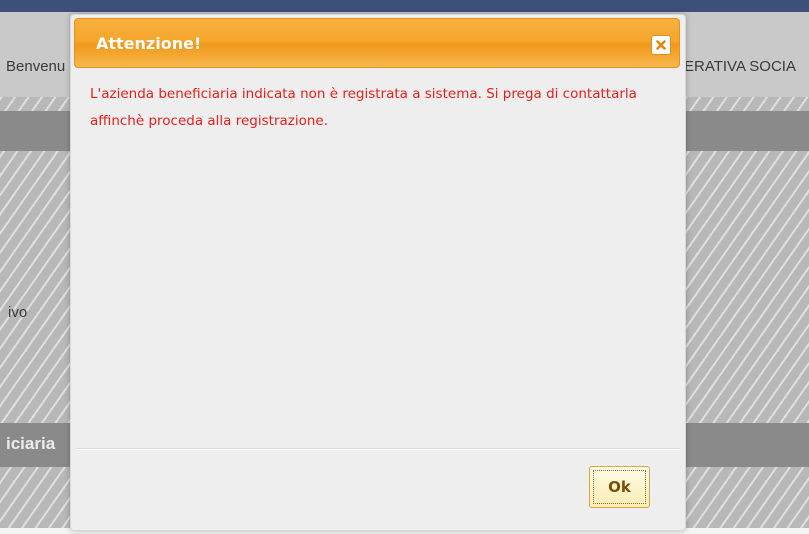 The image size is (809, 534). Describe the element at coordinates (149, 43) in the screenshot. I see `dialog-title: Attenzione!` at that location.